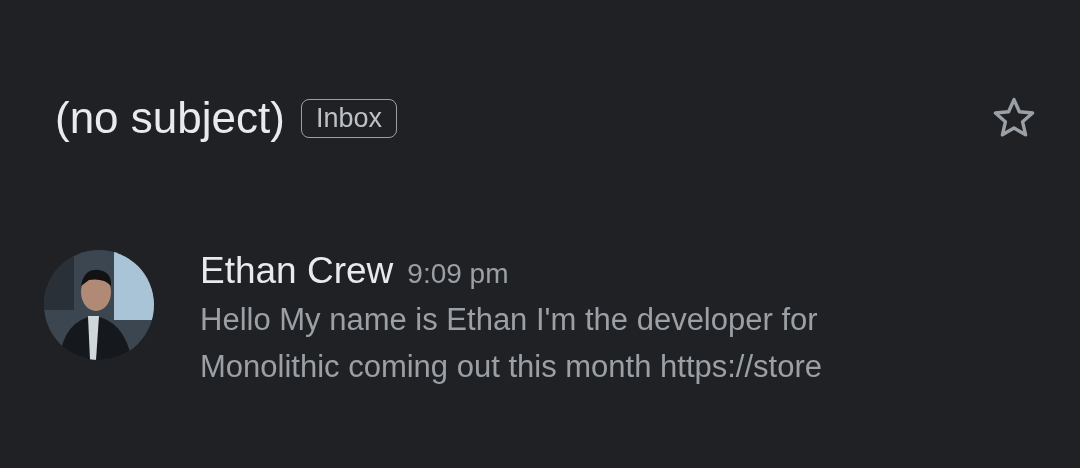 The height and width of the screenshot is (468, 1080). What do you see at coordinates (511, 343) in the screenshot?
I see `message-snippet: Hello My name is Ethan I'm the developer for Monolithic coming out this month https://store` at bounding box center [511, 343].